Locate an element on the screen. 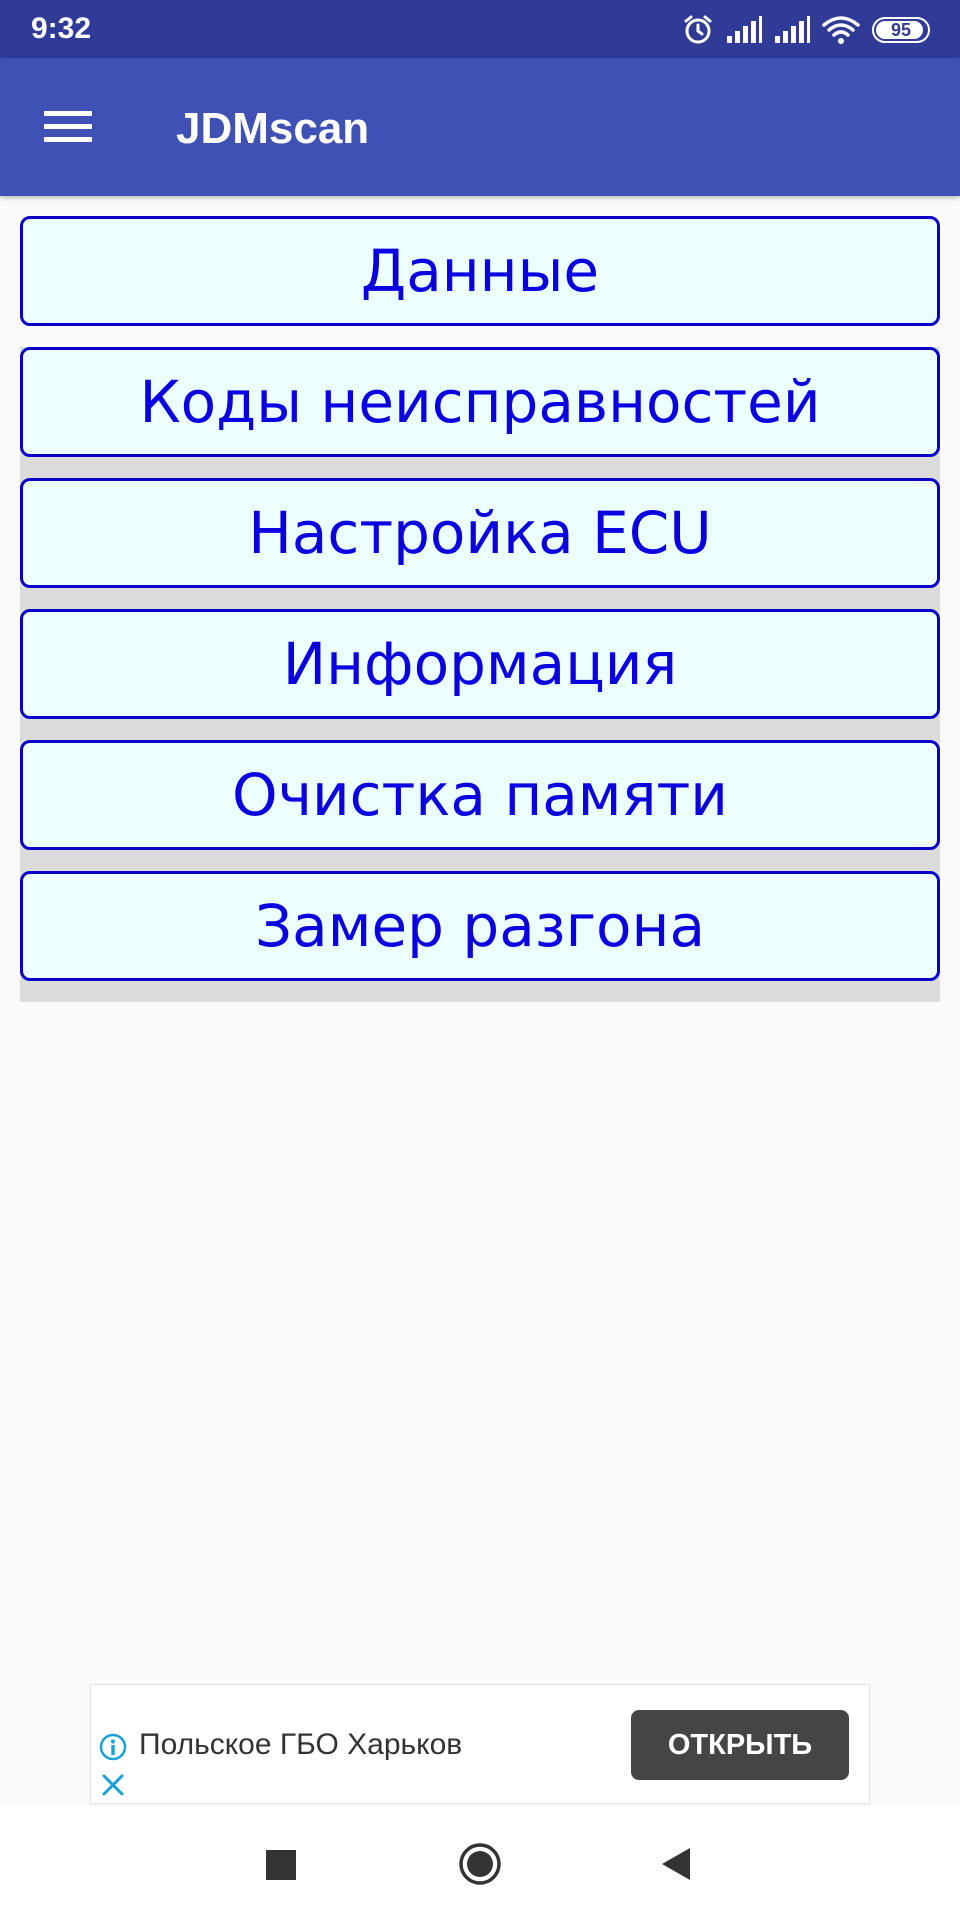 The height and width of the screenshot is (1920, 960). close-icon is located at coordinates (113, 1785).